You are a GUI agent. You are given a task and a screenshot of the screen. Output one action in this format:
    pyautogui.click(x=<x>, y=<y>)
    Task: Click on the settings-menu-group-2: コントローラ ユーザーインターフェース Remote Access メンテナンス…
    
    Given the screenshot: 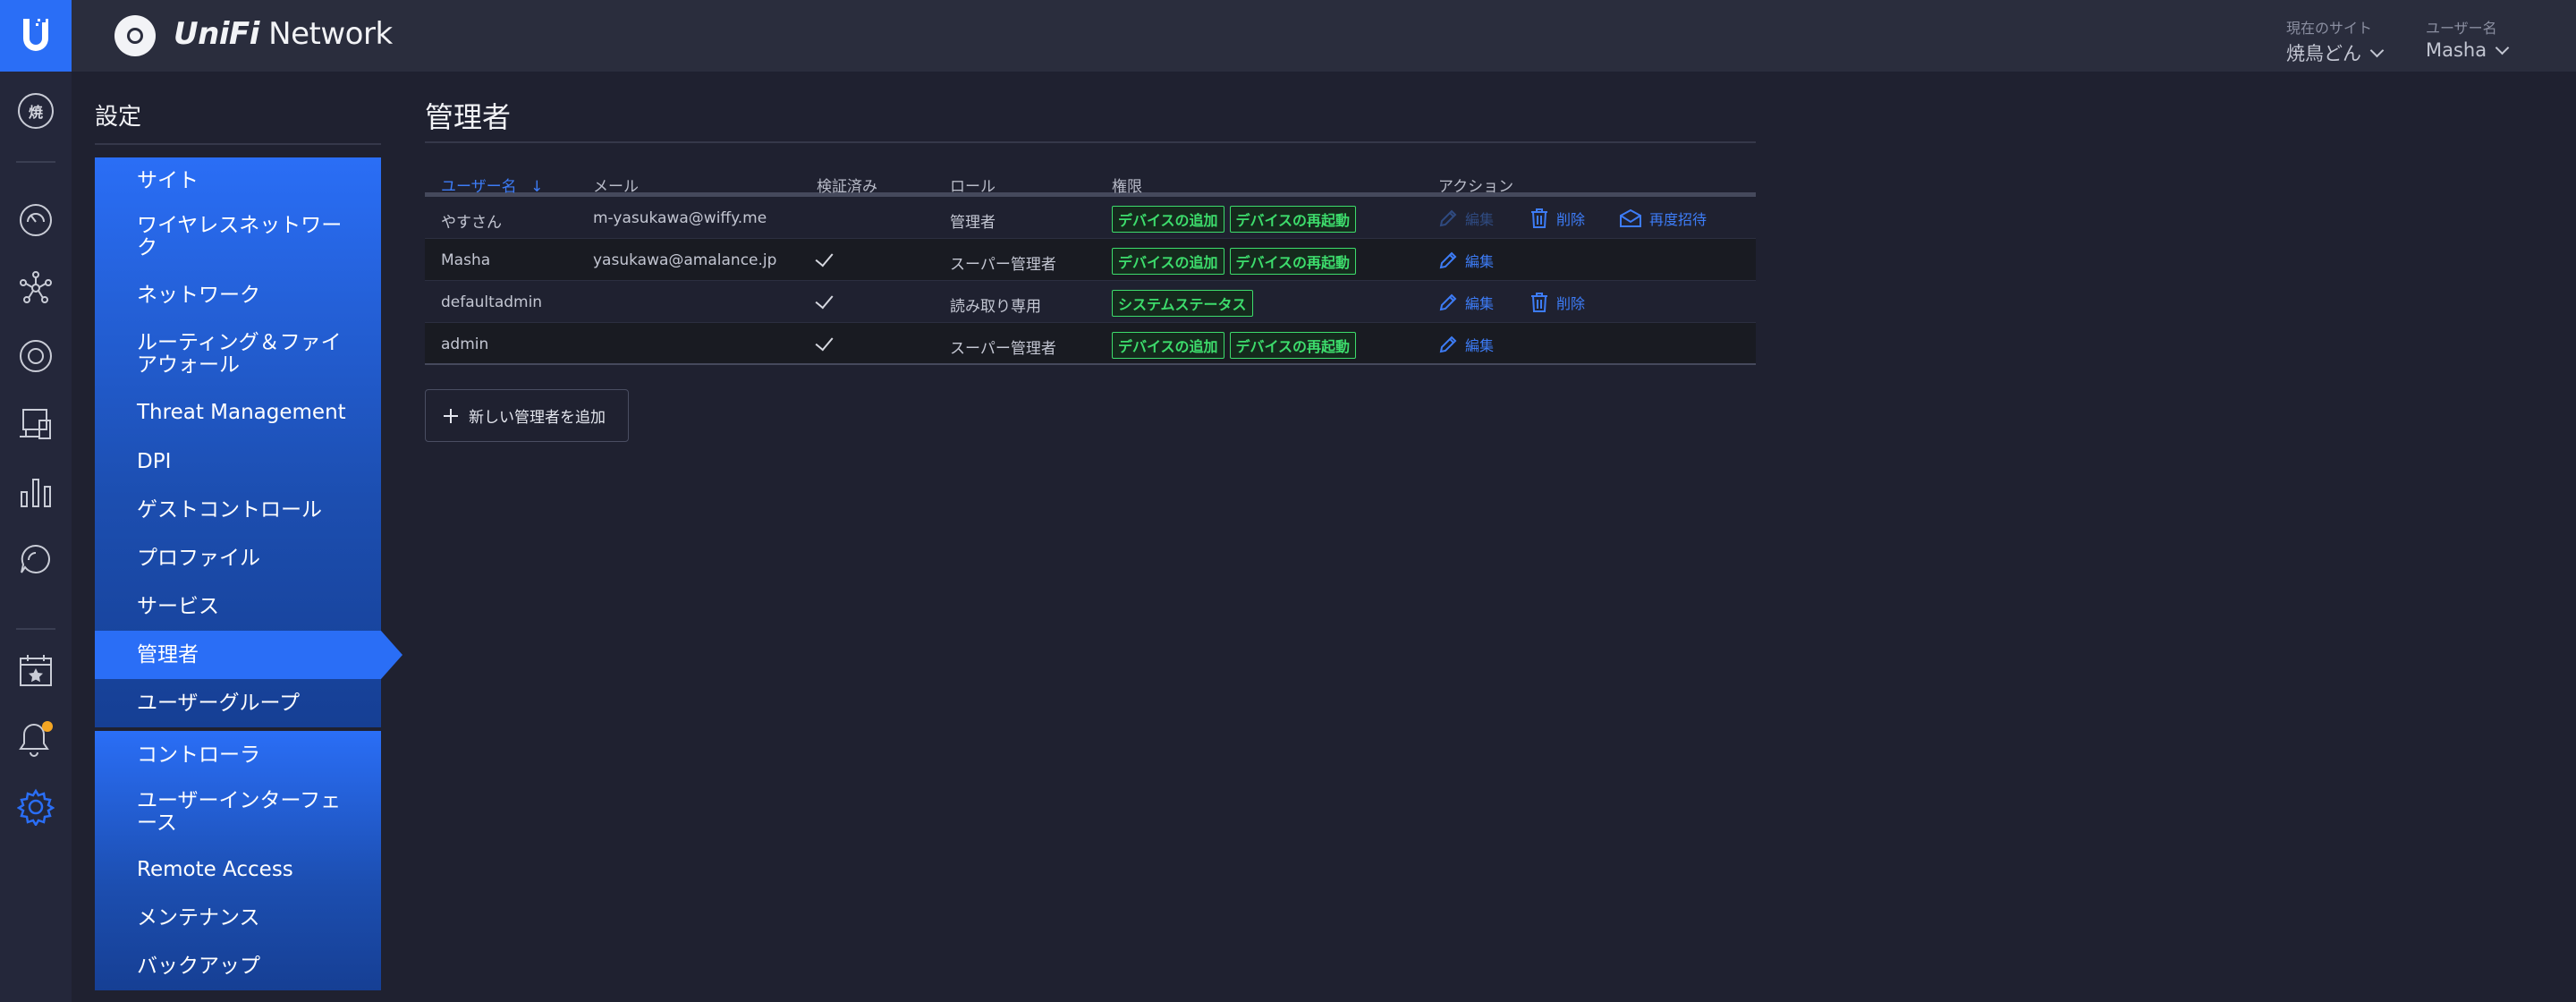 What is the action you would take?
    pyautogui.click(x=238, y=861)
    